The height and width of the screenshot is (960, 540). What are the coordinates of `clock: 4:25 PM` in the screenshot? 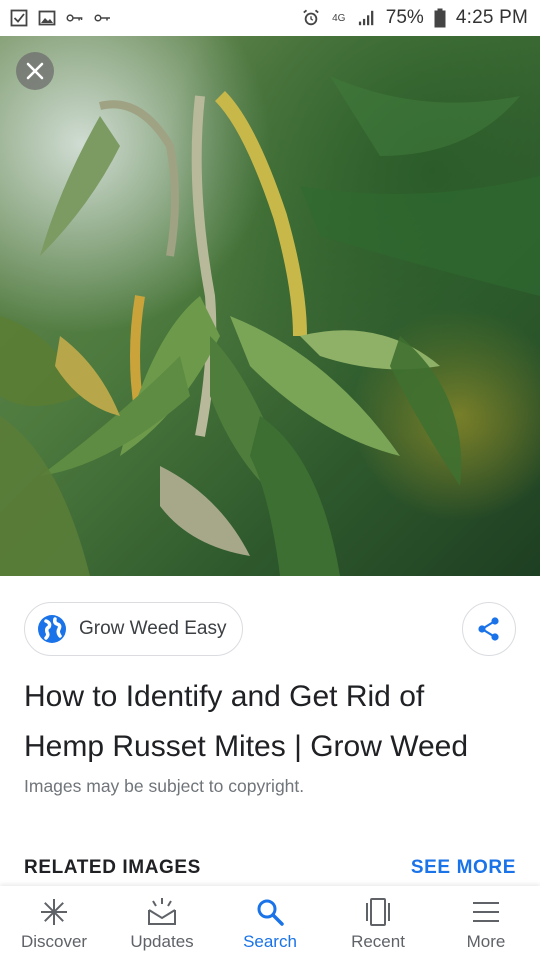 It's located at (491, 17).